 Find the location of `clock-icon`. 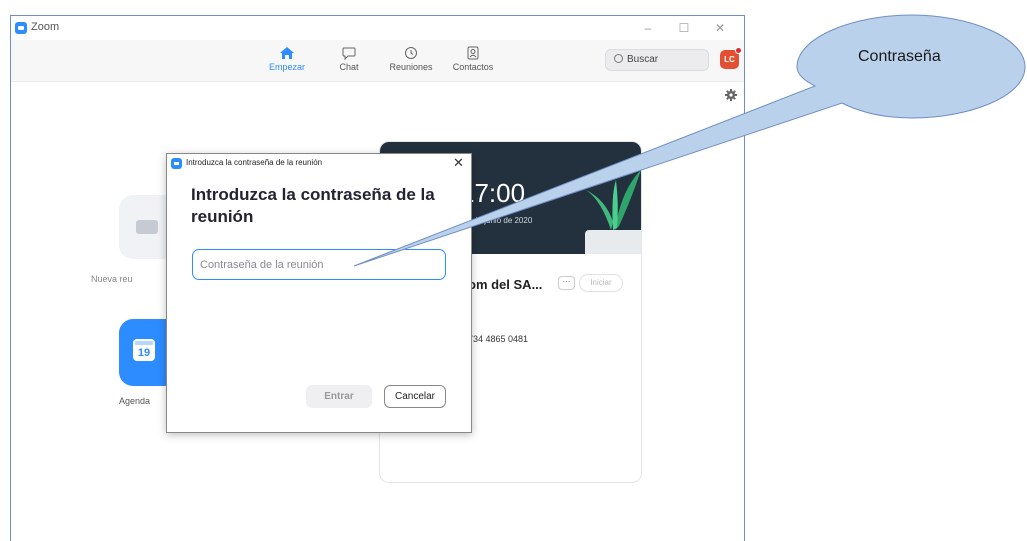

clock-icon is located at coordinates (411, 53).